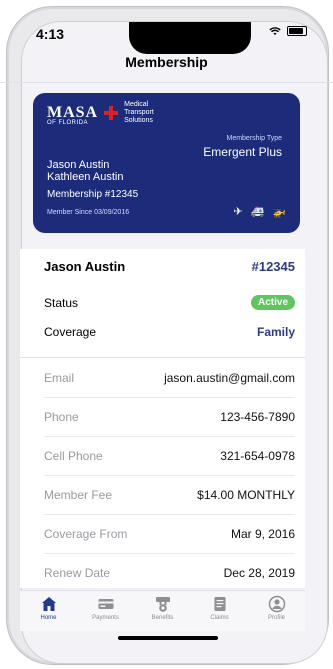  What do you see at coordinates (85, 266) in the screenshot?
I see `member-name: Jason Austin` at bounding box center [85, 266].